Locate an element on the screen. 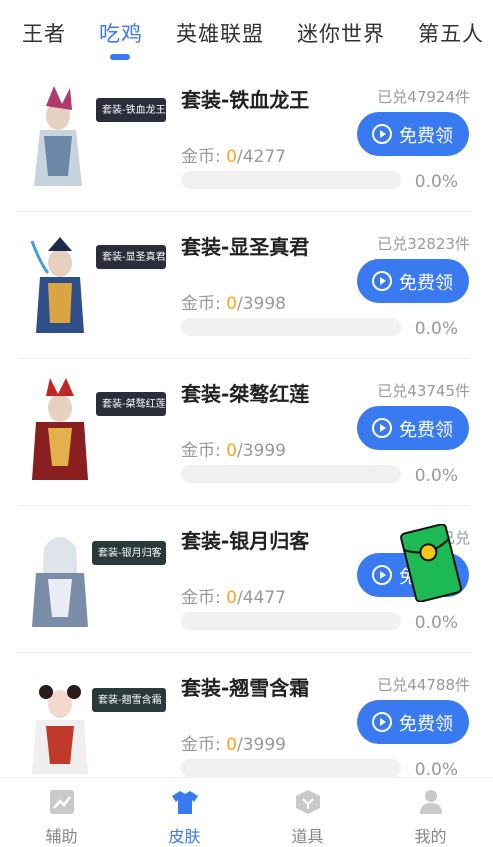 The width and height of the screenshot is (493, 847). tab-chiji: 吃鸡 is located at coordinates (121, 33).